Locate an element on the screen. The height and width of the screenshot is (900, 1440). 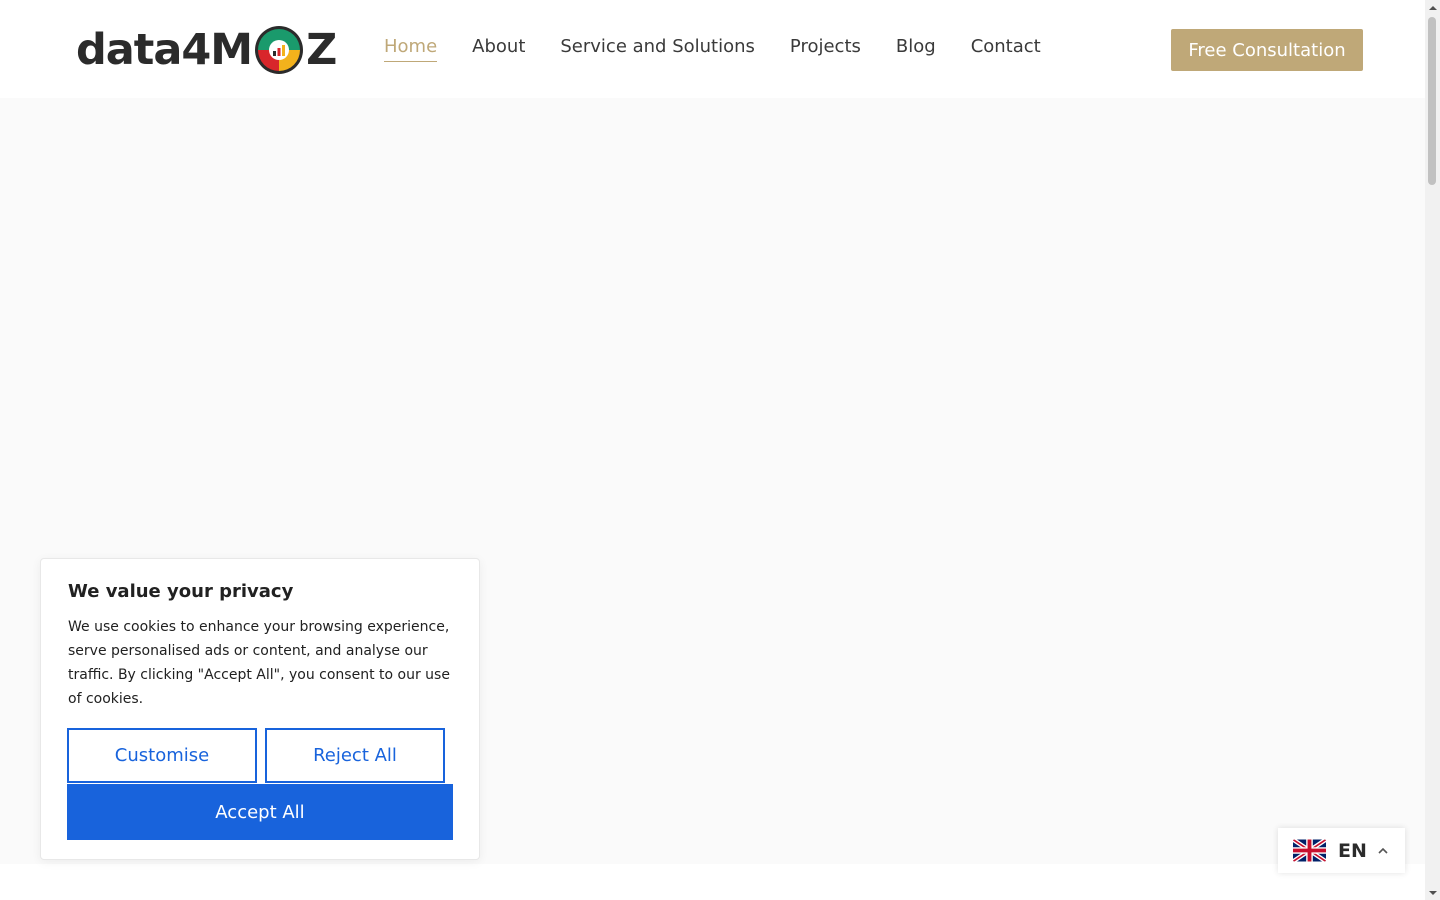
nav-item-blog: Blog is located at coordinates (916, 49).